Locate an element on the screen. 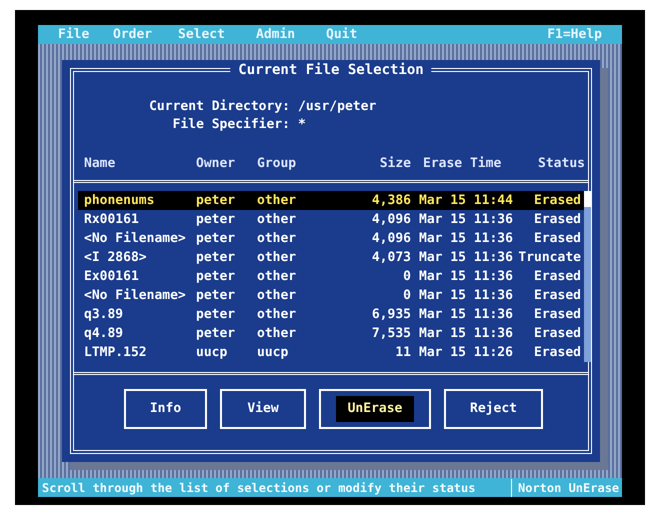 The image size is (653, 510). scroll-thumb is located at coordinates (587, 199).